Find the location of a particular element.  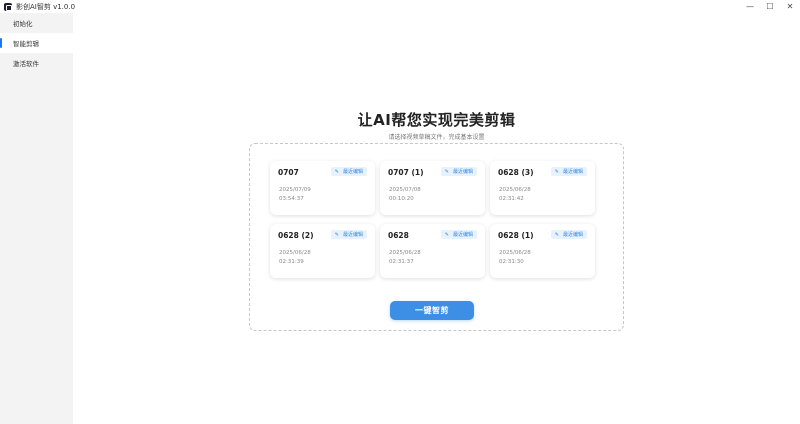

page-title: 让AI帮您实现完美剪辑 is located at coordinates (436, 120).